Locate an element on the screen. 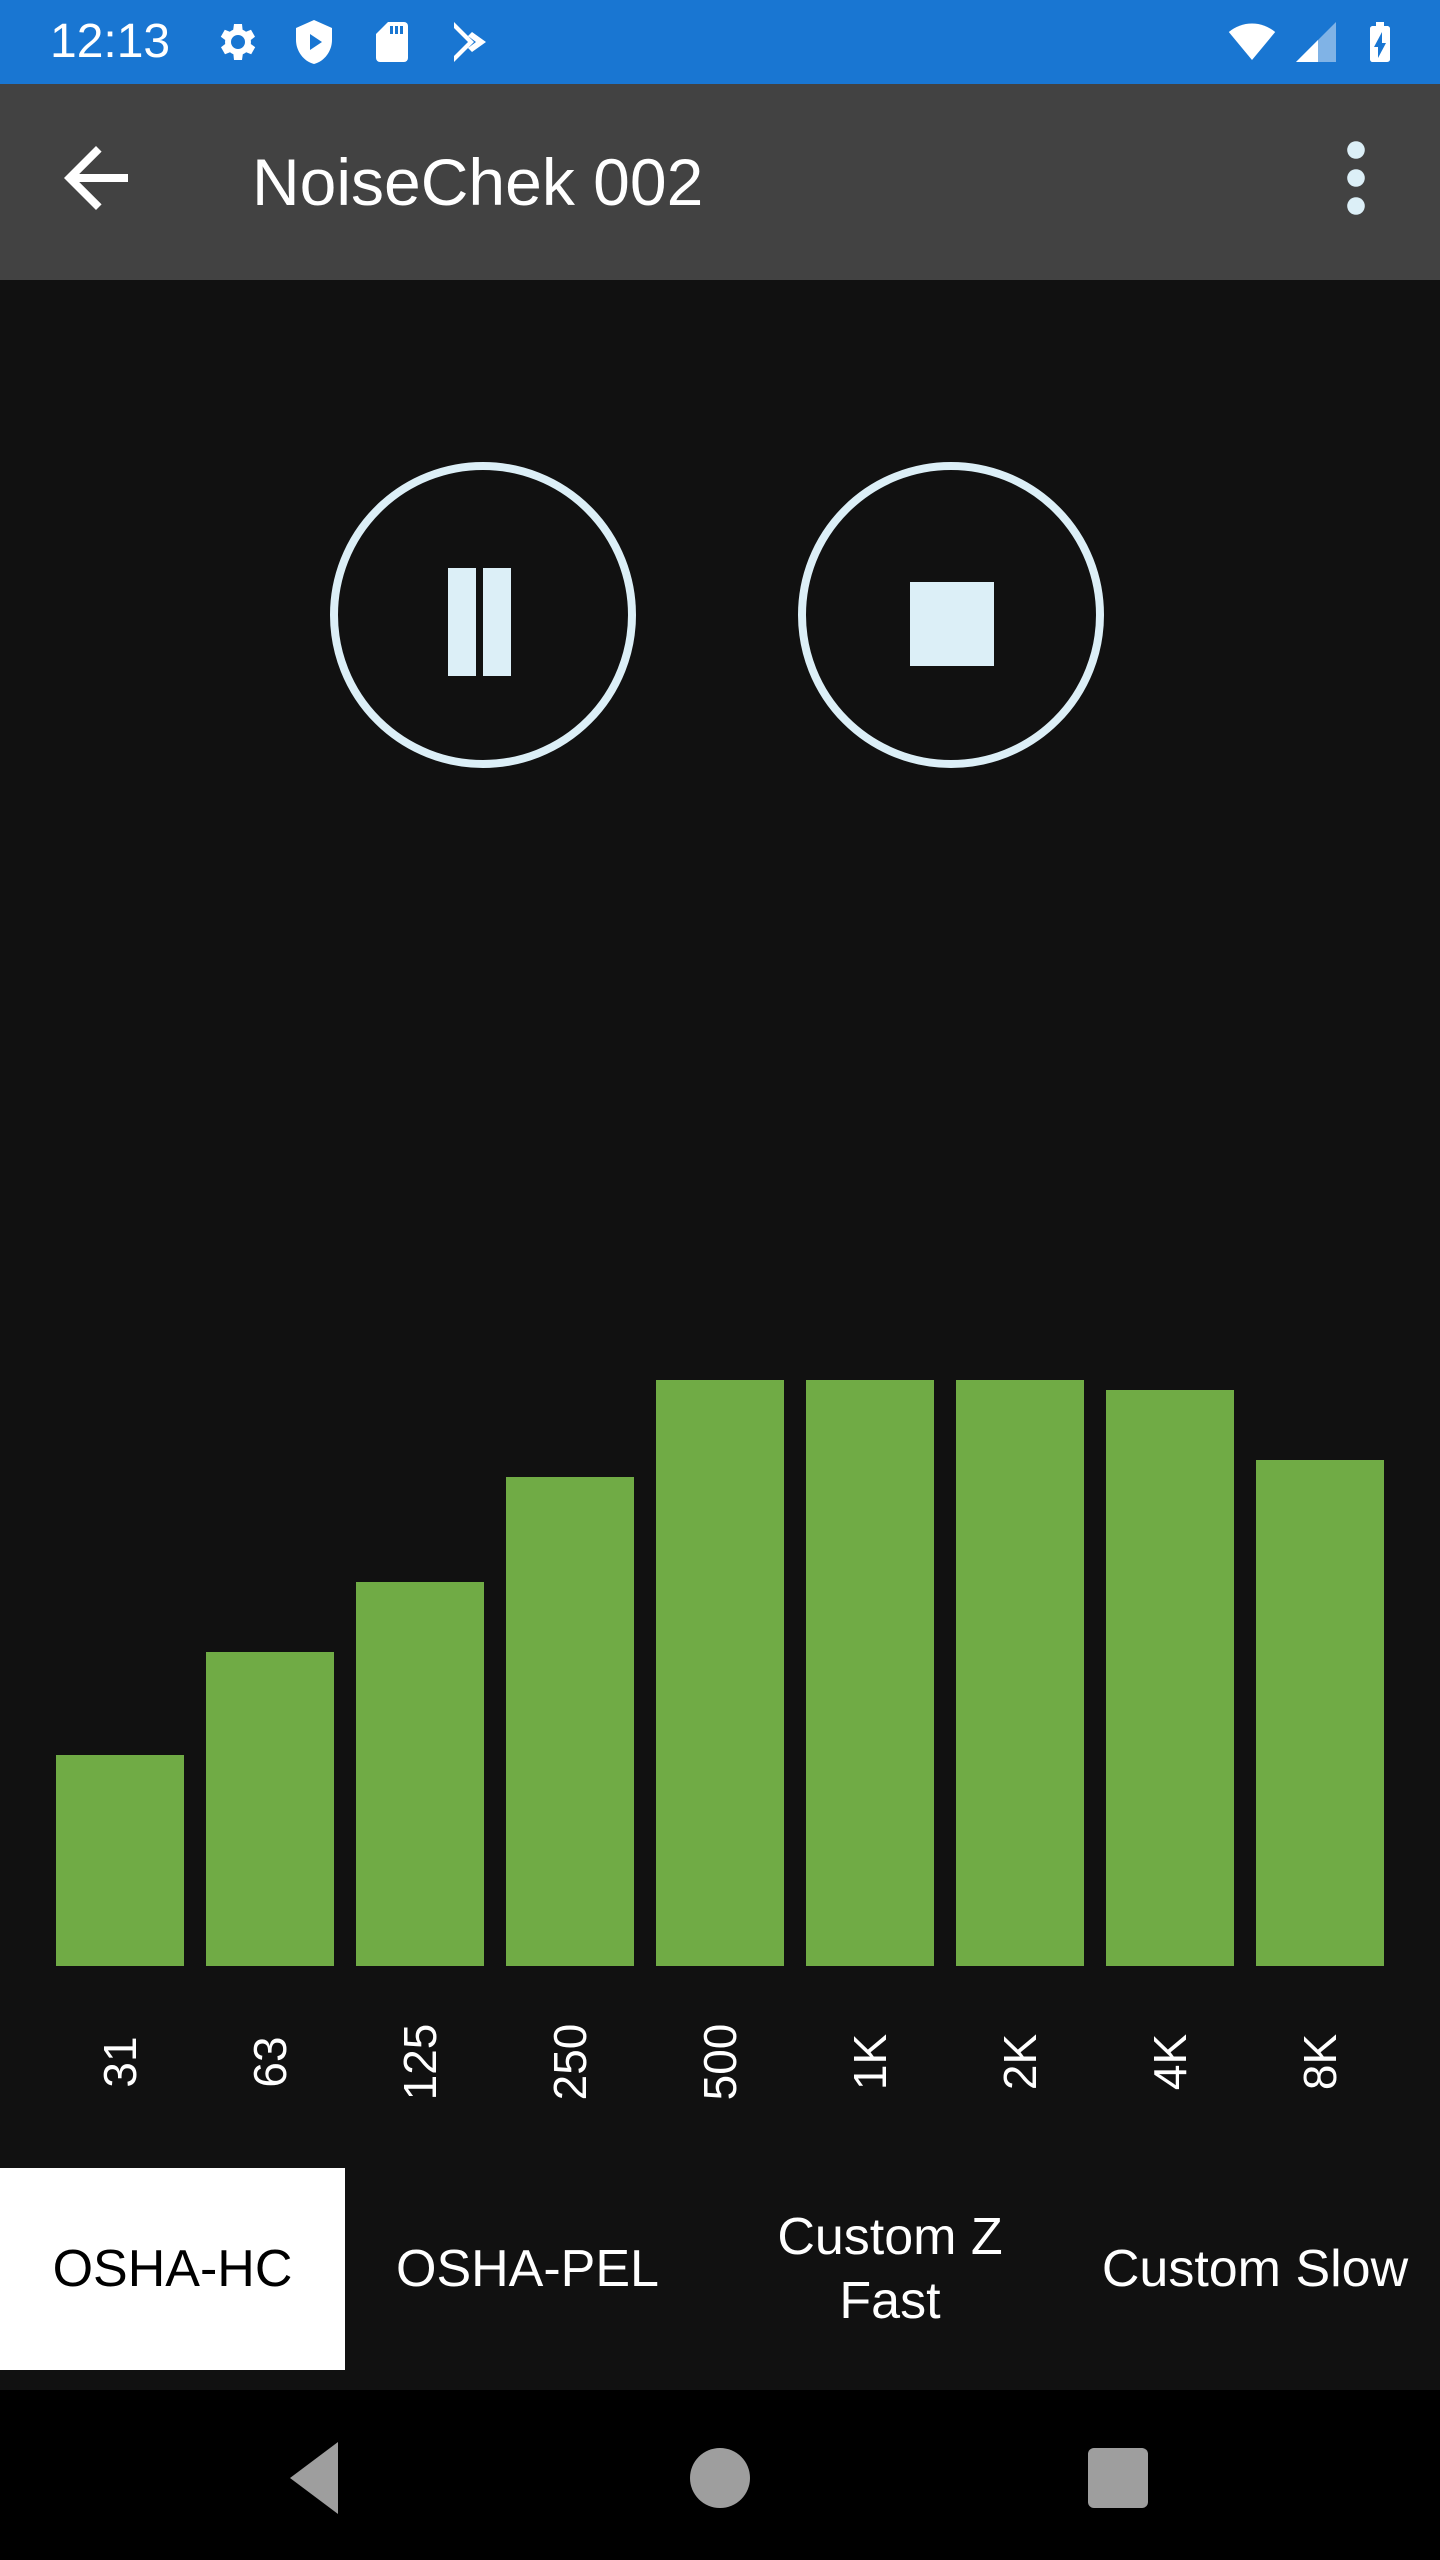 This screenshot has height=2560, width=1440. status-time: 12:13 is located at coordinates (110, 41).